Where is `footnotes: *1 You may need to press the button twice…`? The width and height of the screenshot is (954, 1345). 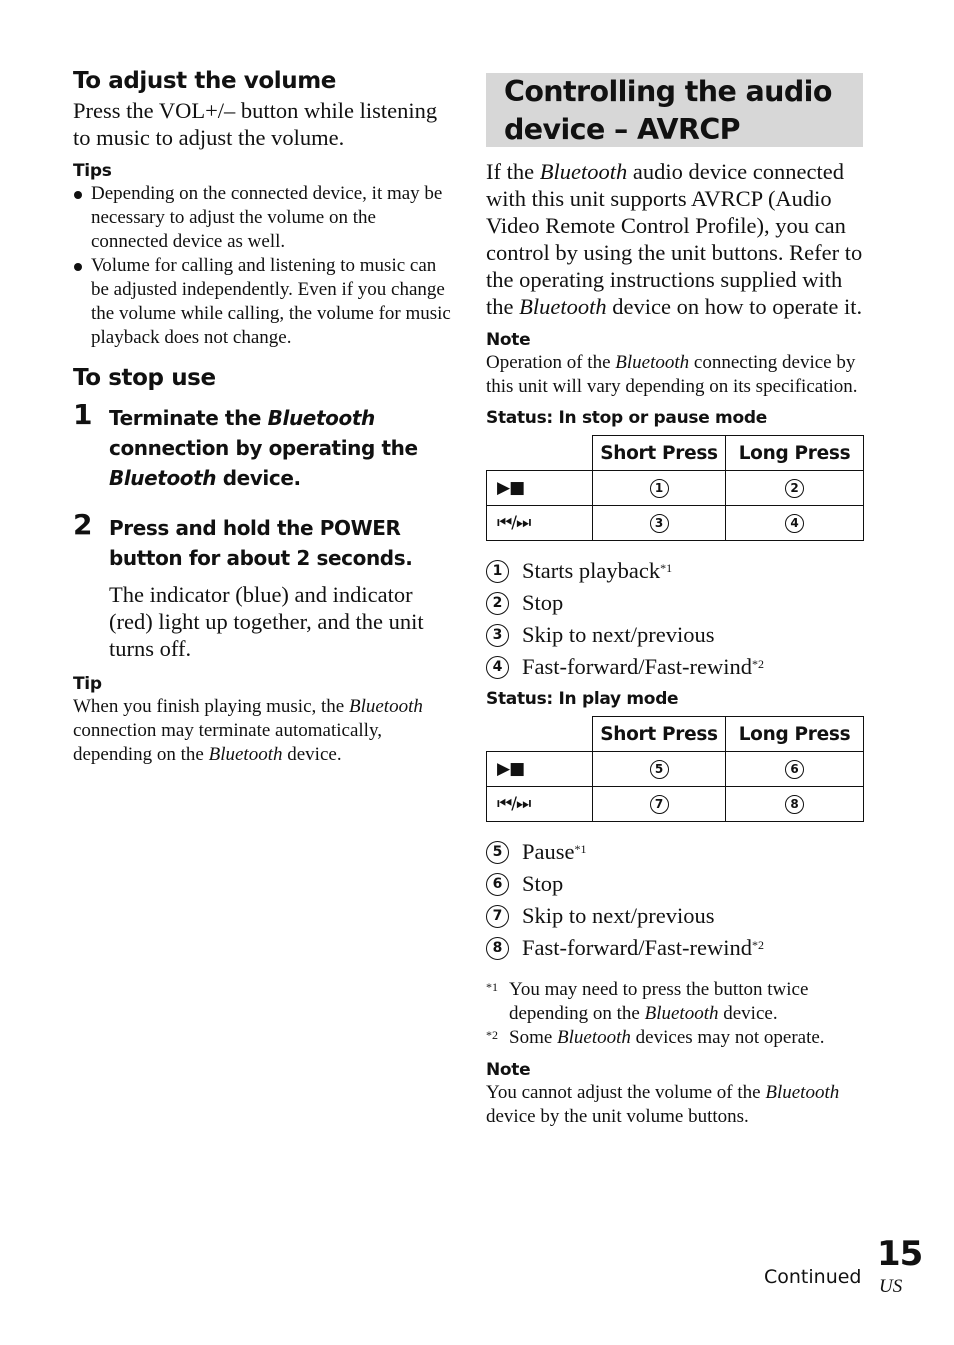 footnotes: *1 You may need to press the button twice… is located at coordinates (675, 1014).